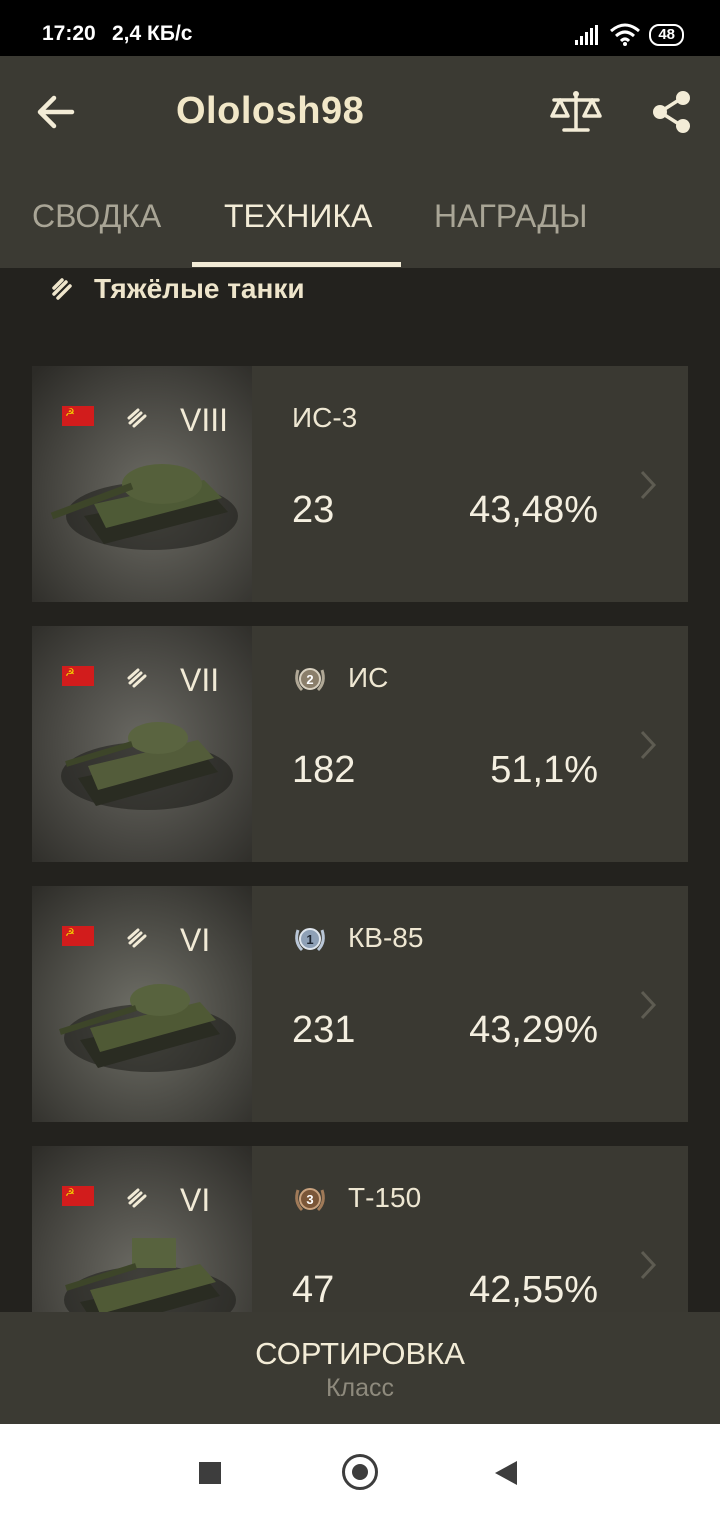 The width and height of the screenshot is (720, 1520). Describe the element at coordinates (270, 111) in the screenshot. I see `page-title: Ololosh98` at that location.